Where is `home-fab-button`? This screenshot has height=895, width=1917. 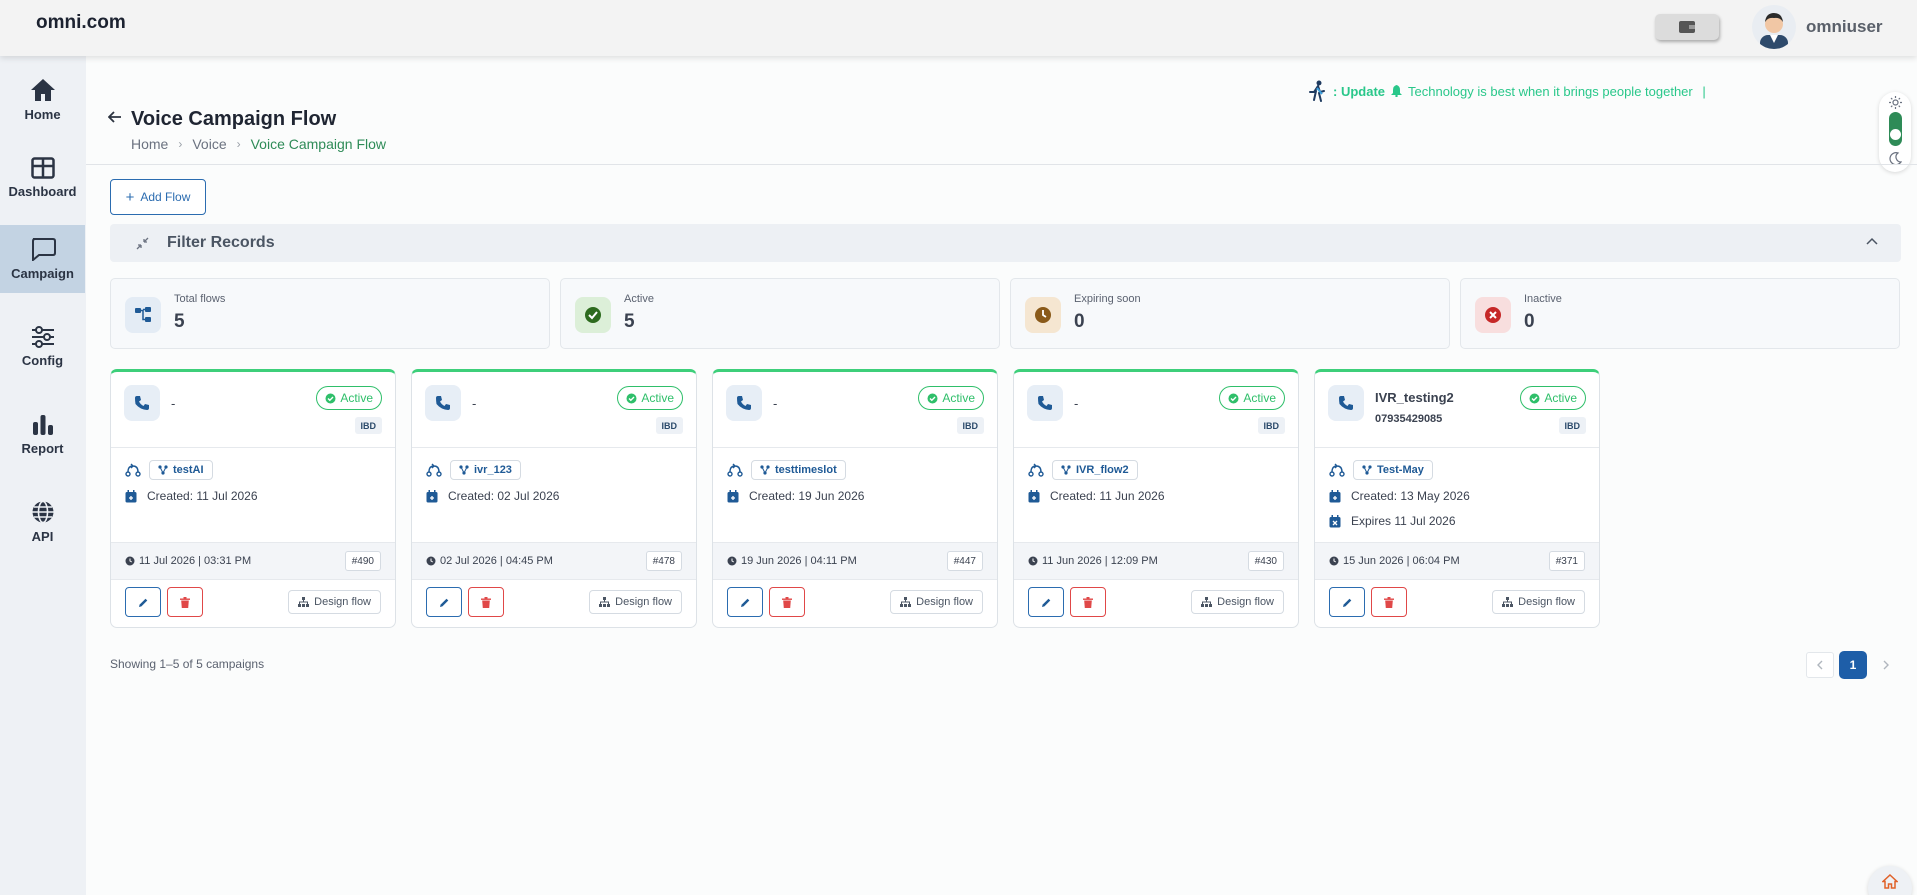
home-fab-button is located at coordinates (1890, 880).